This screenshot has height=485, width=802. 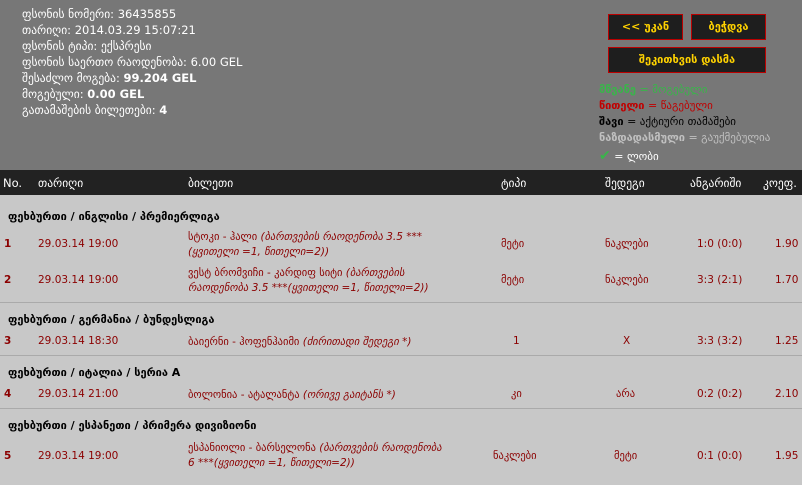 What do you see at coordinates (787, 456) in the screenshot?
I see `row-coef: 1.95` at bounding box center [787, 456].